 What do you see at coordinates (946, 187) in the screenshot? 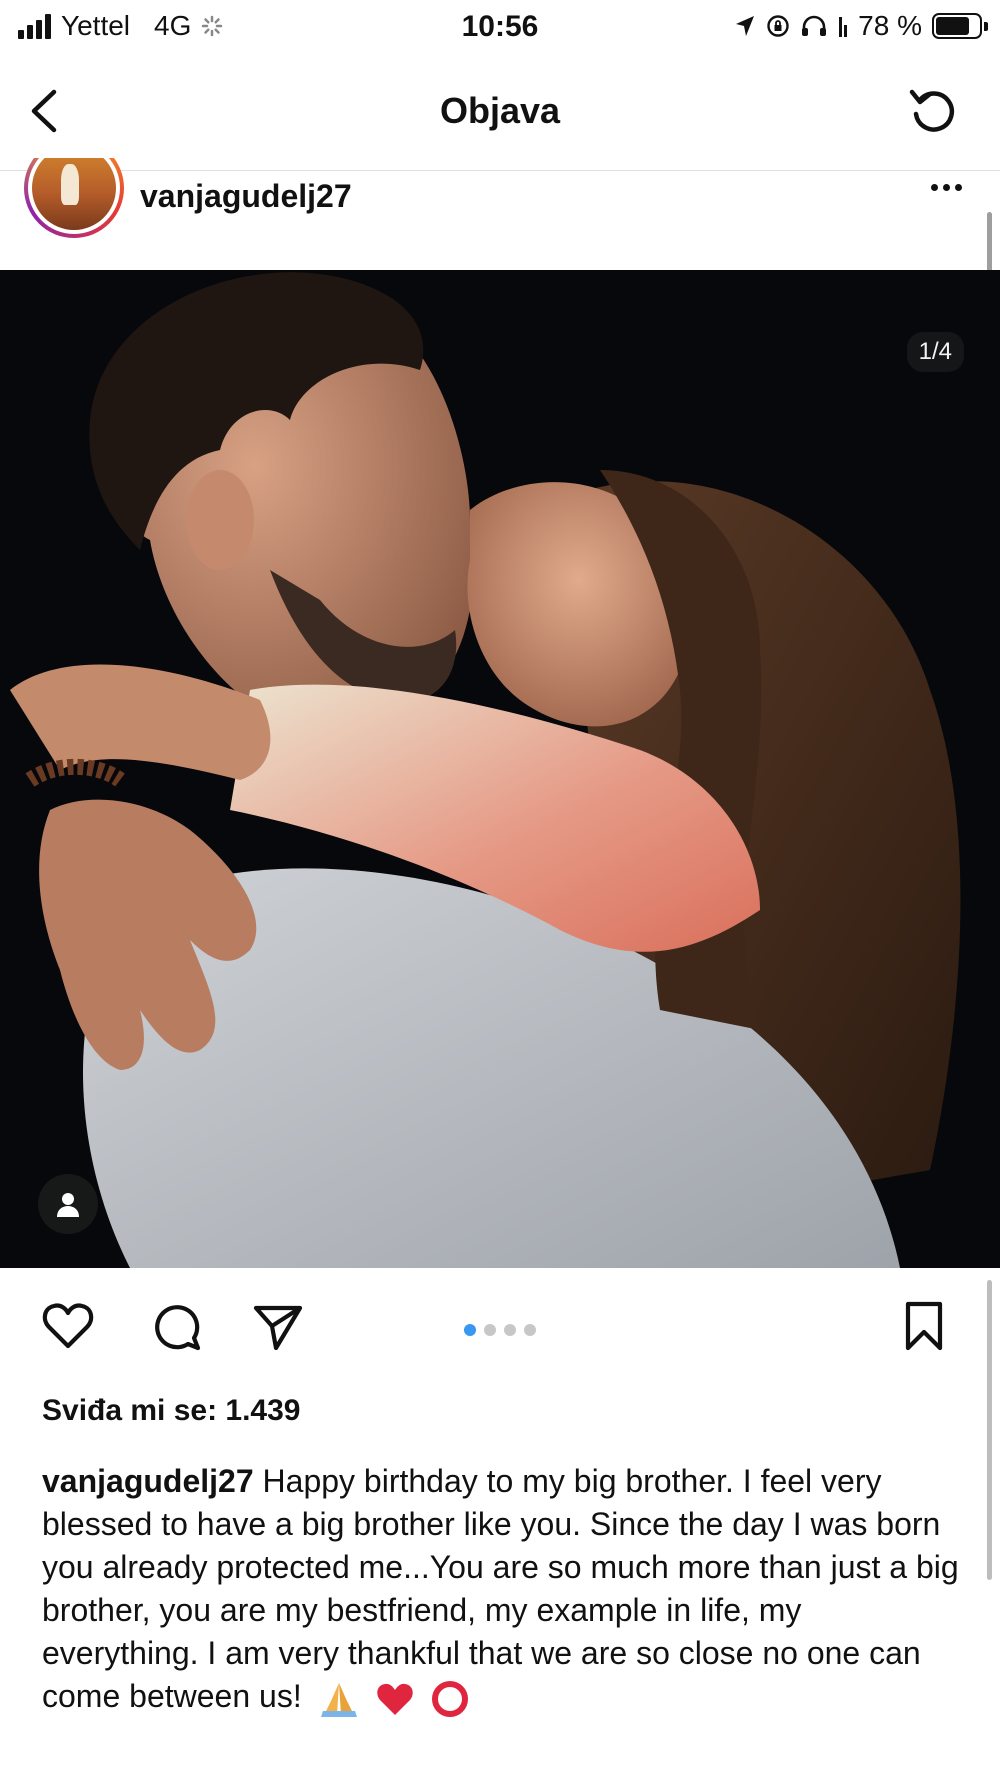
I see `more-horizontal-icon` at bounding box center [946, 187].